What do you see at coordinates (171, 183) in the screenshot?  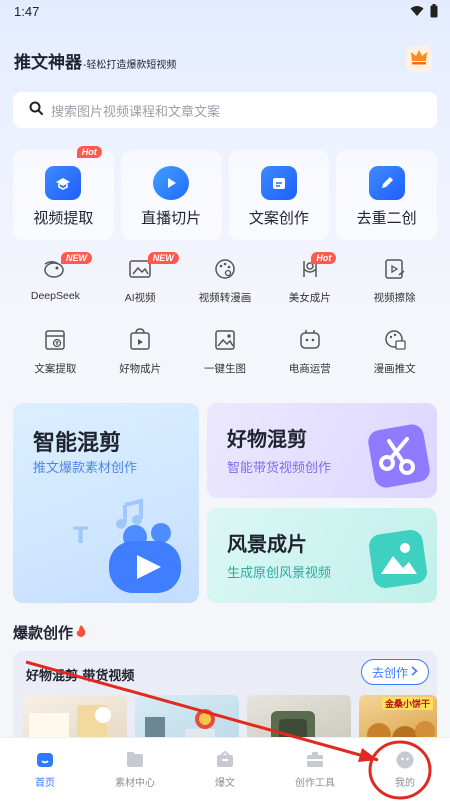 I see `live-clip-icon` at bounding box center [171, 183].